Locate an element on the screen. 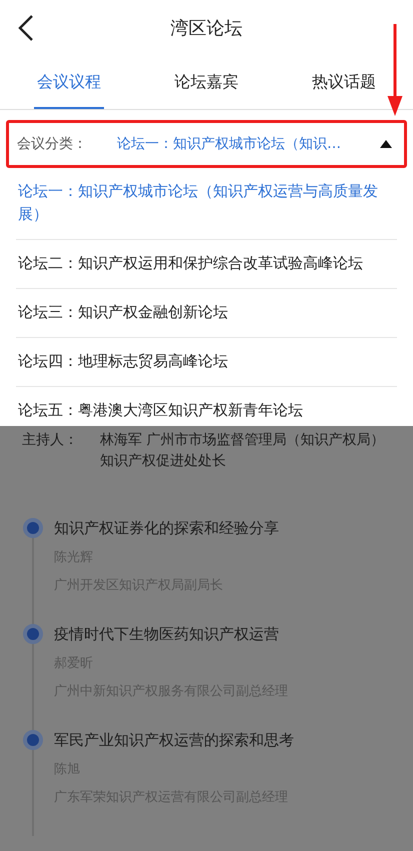 The image size is (413, 851). dropdown-option: 论坛三：知识产权金融创新论坛 is located at coordinates (206, 313).